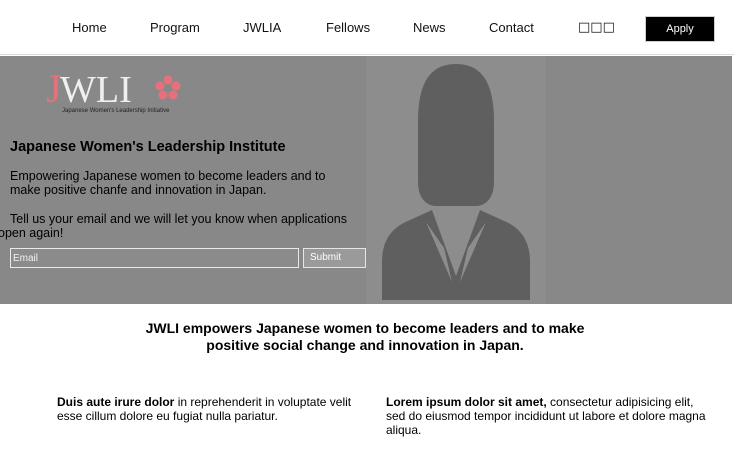 This screenshot has height=462, width=734. Describe the element at coordinates (262, 27) in the screenshot. I see `nav-jwlia-link: JWLIA` at that location.